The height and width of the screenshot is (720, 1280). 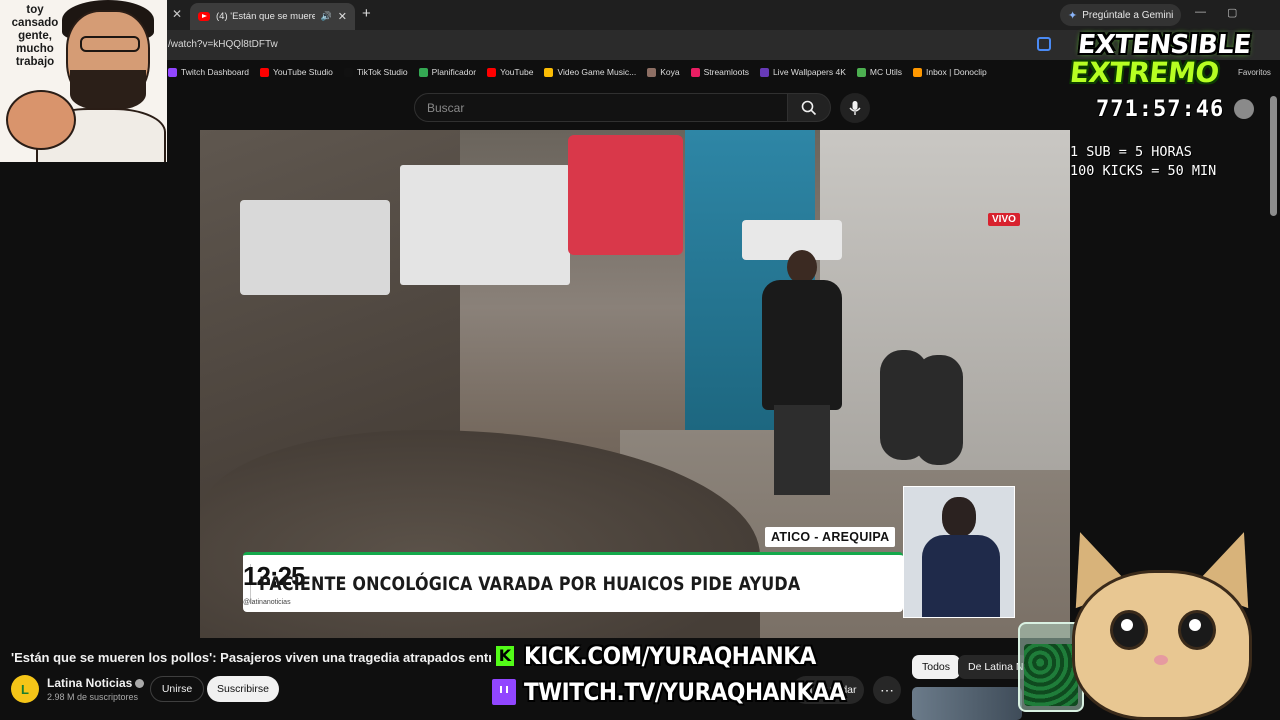 I want to click on sign-language-interpreter, so click(x=959, y=552).